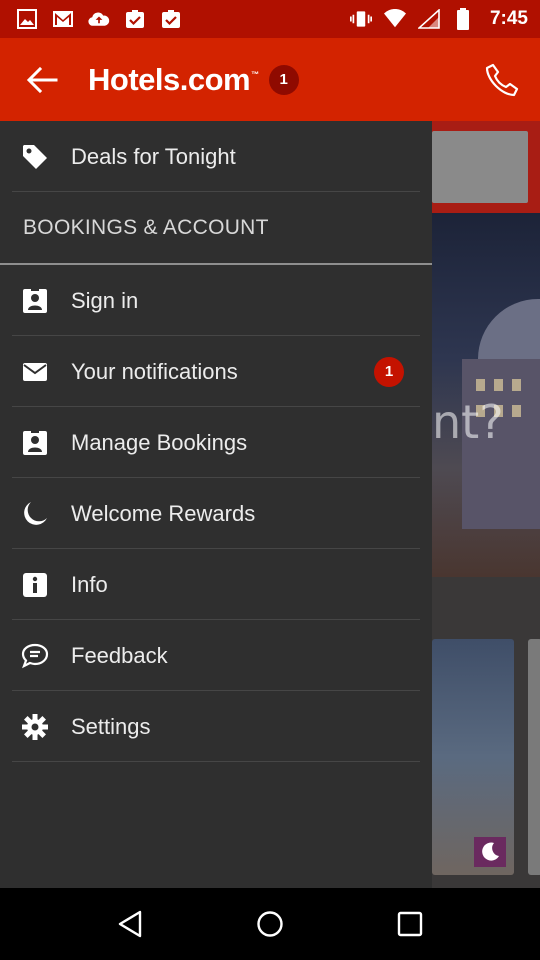 The width and height of the screenshot is (540, 960). I want to click on rewards-moon-badge, so click(490, 852).